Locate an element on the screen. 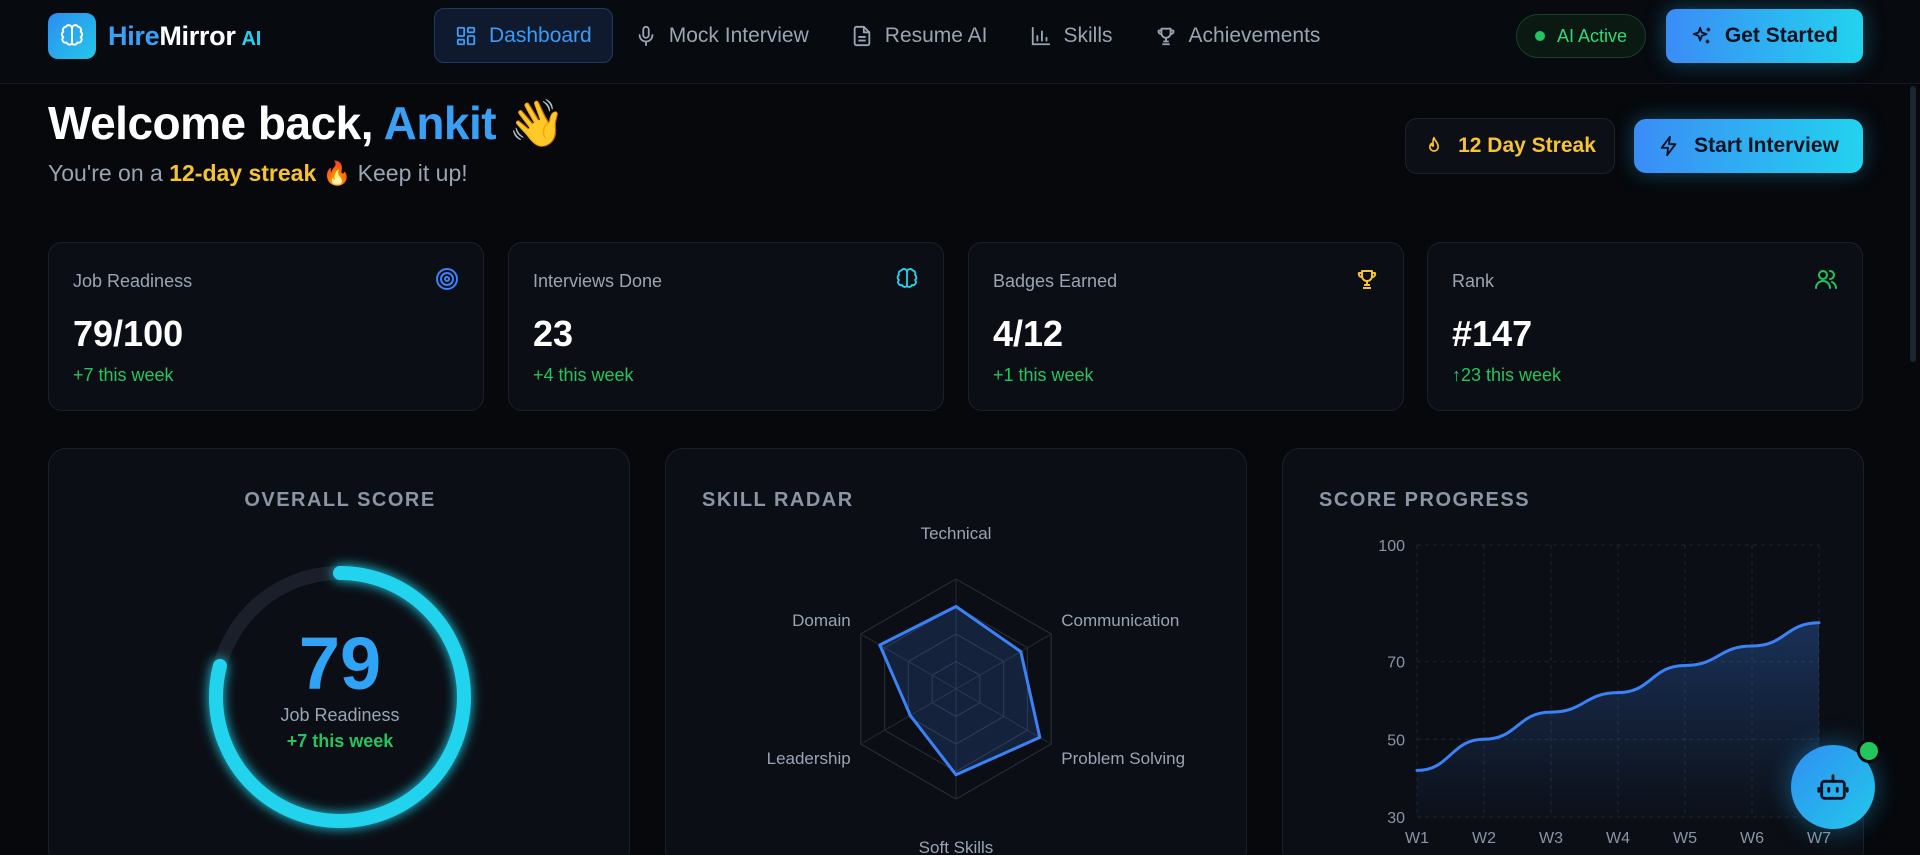 The height and width of the screenshot is (855, 1920). stat-delta: +7 this week is located at coordinates (123, 375).